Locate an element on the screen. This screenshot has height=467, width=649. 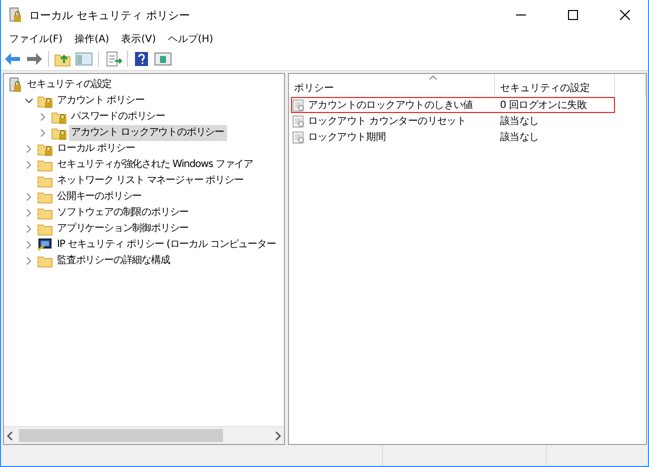
computer-key-icon is located at coordinates (45, 245).